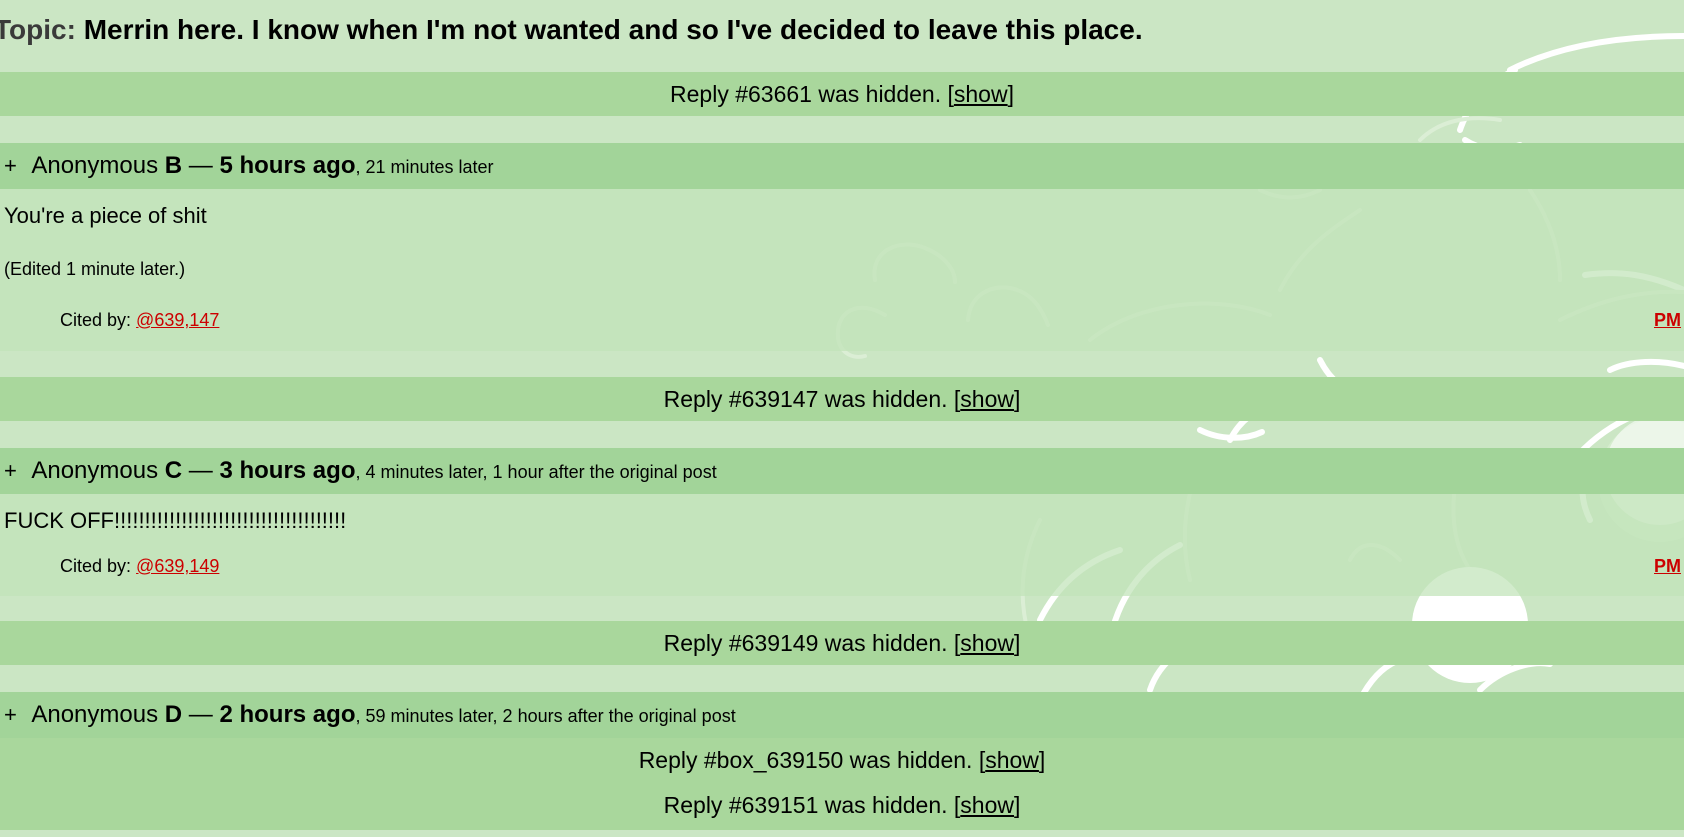 The width and height of the screenshot is (1684, 837). What do you see at coordinates (741, 805) in the screenshot?
I see `hidden-reply-id: Reply #639151` at bounding box center [741, 805].